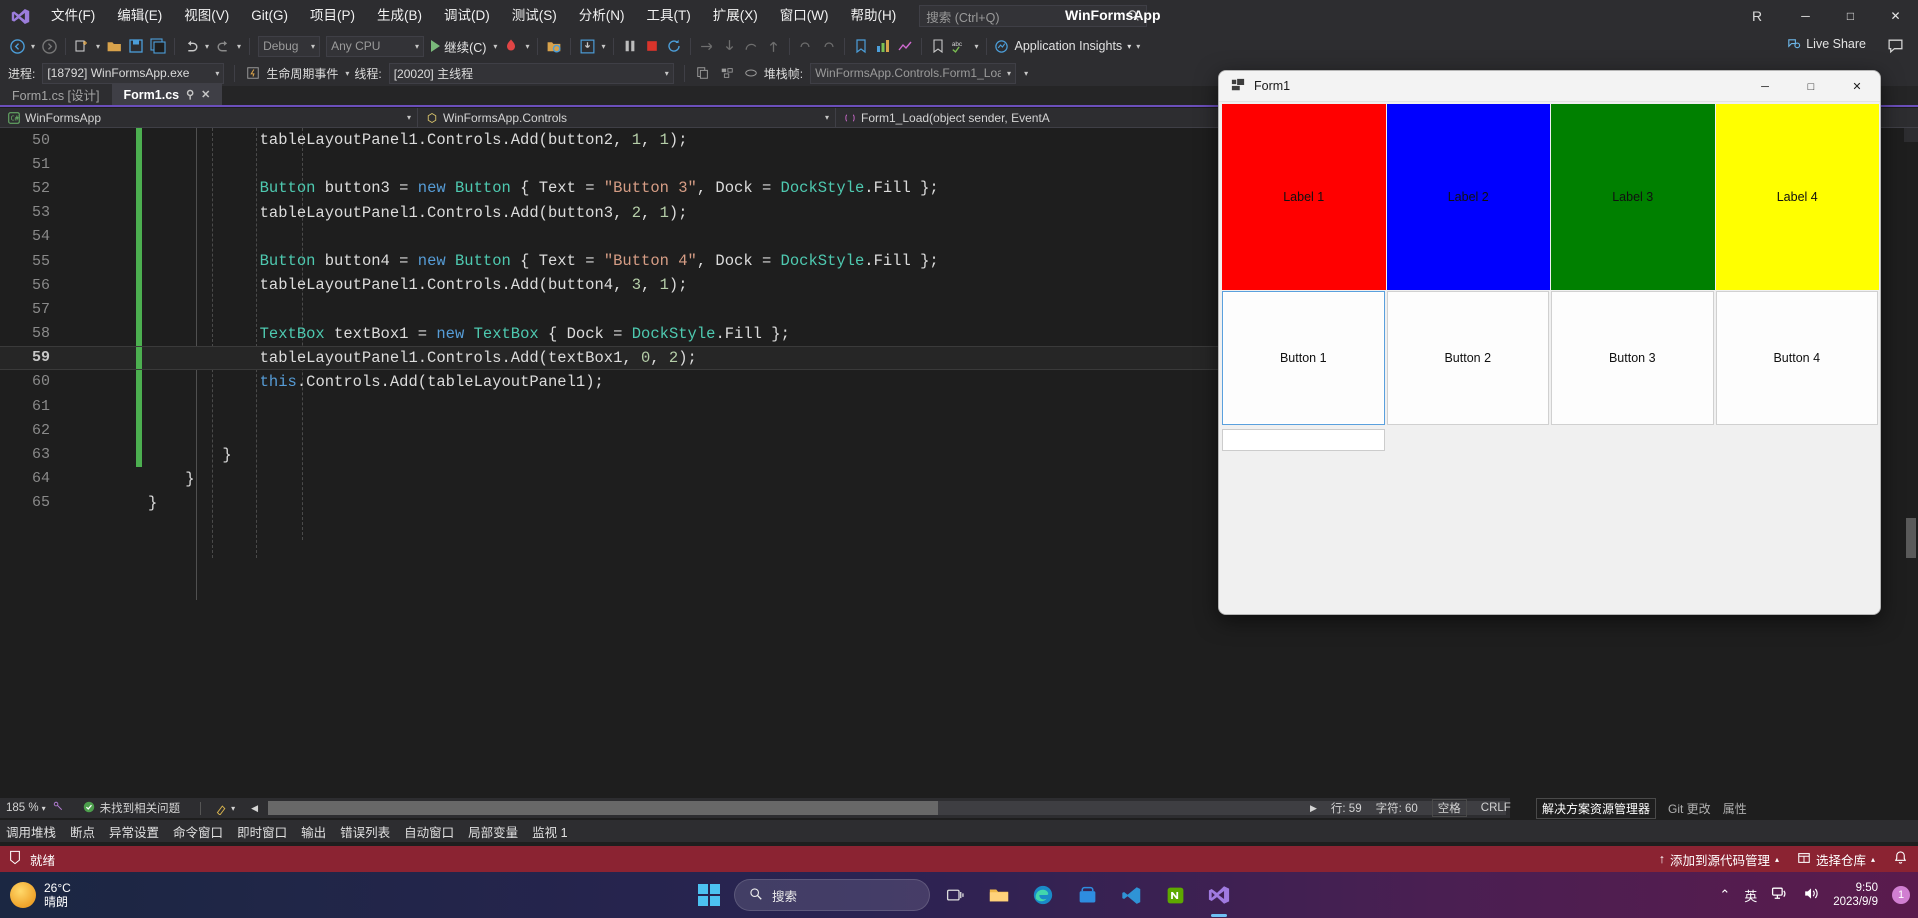  What do you see at coordinates (1087, 895) in the screenshot?
I see `store-icon` at bounding box center [1087, 895].